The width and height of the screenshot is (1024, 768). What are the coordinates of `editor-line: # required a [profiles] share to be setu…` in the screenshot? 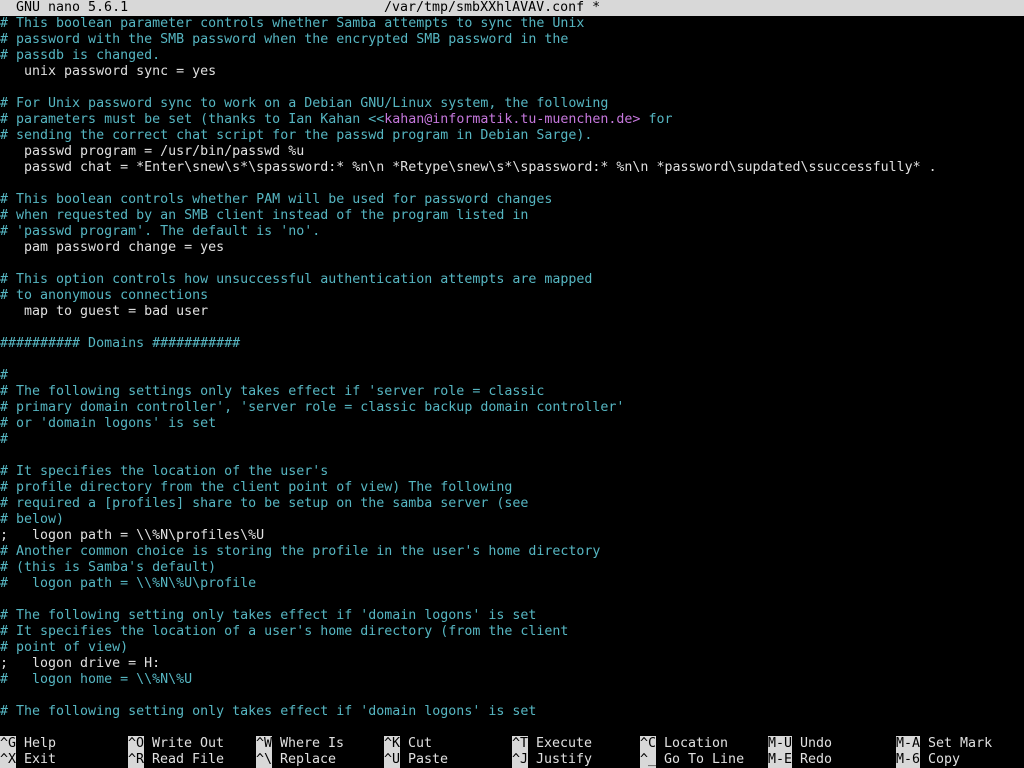 It's located at (512, 504).